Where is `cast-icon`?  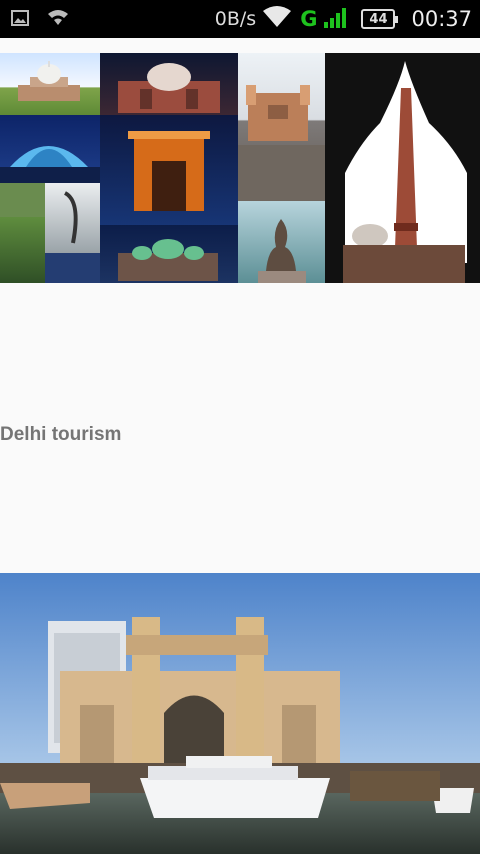
cast-icon is located at coordinates (58, 20).